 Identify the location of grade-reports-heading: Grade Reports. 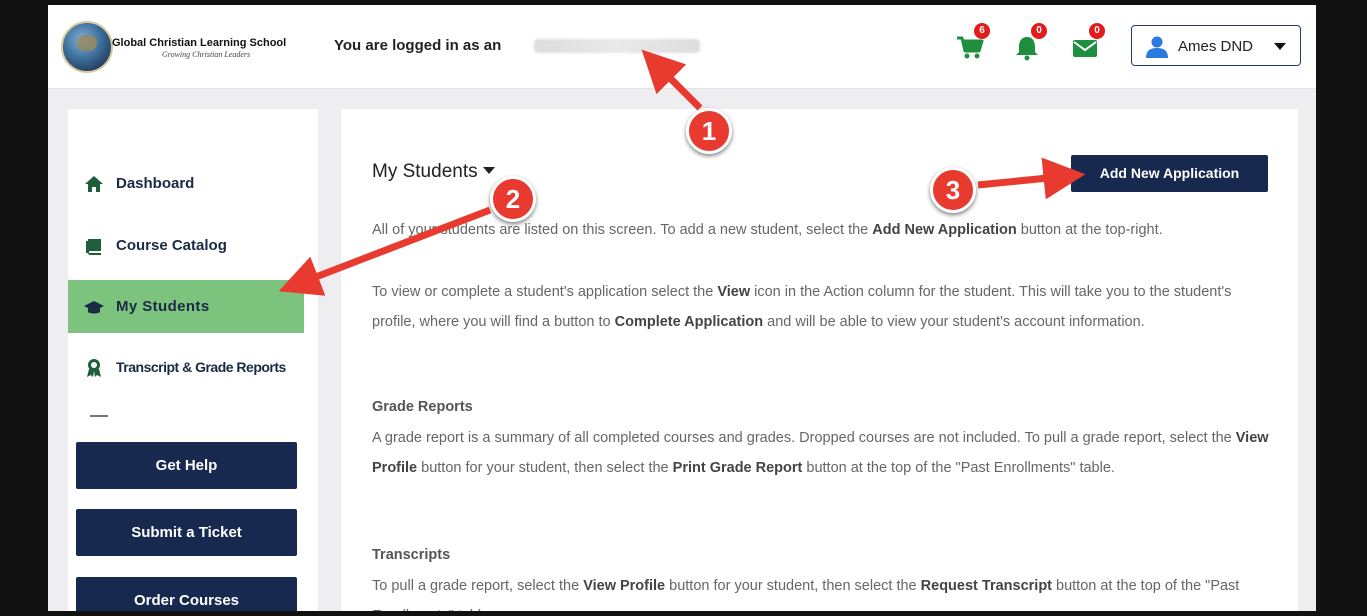
(422, 407).